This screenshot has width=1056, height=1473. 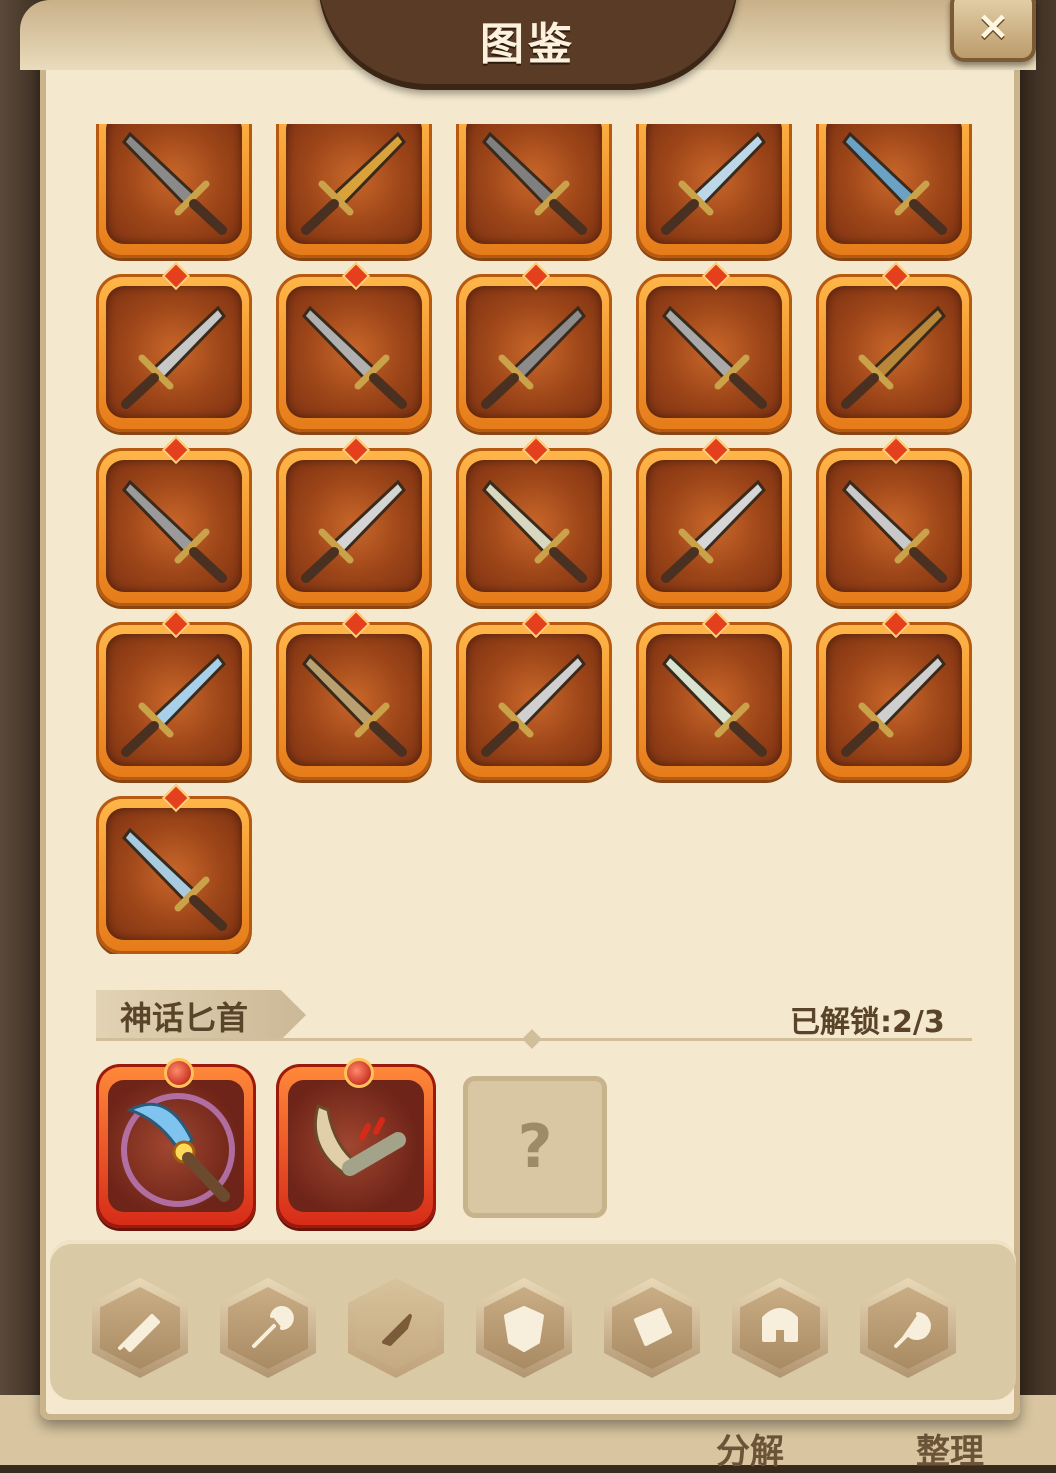 I want to click on book-icon, so click(x=653, y=1327).